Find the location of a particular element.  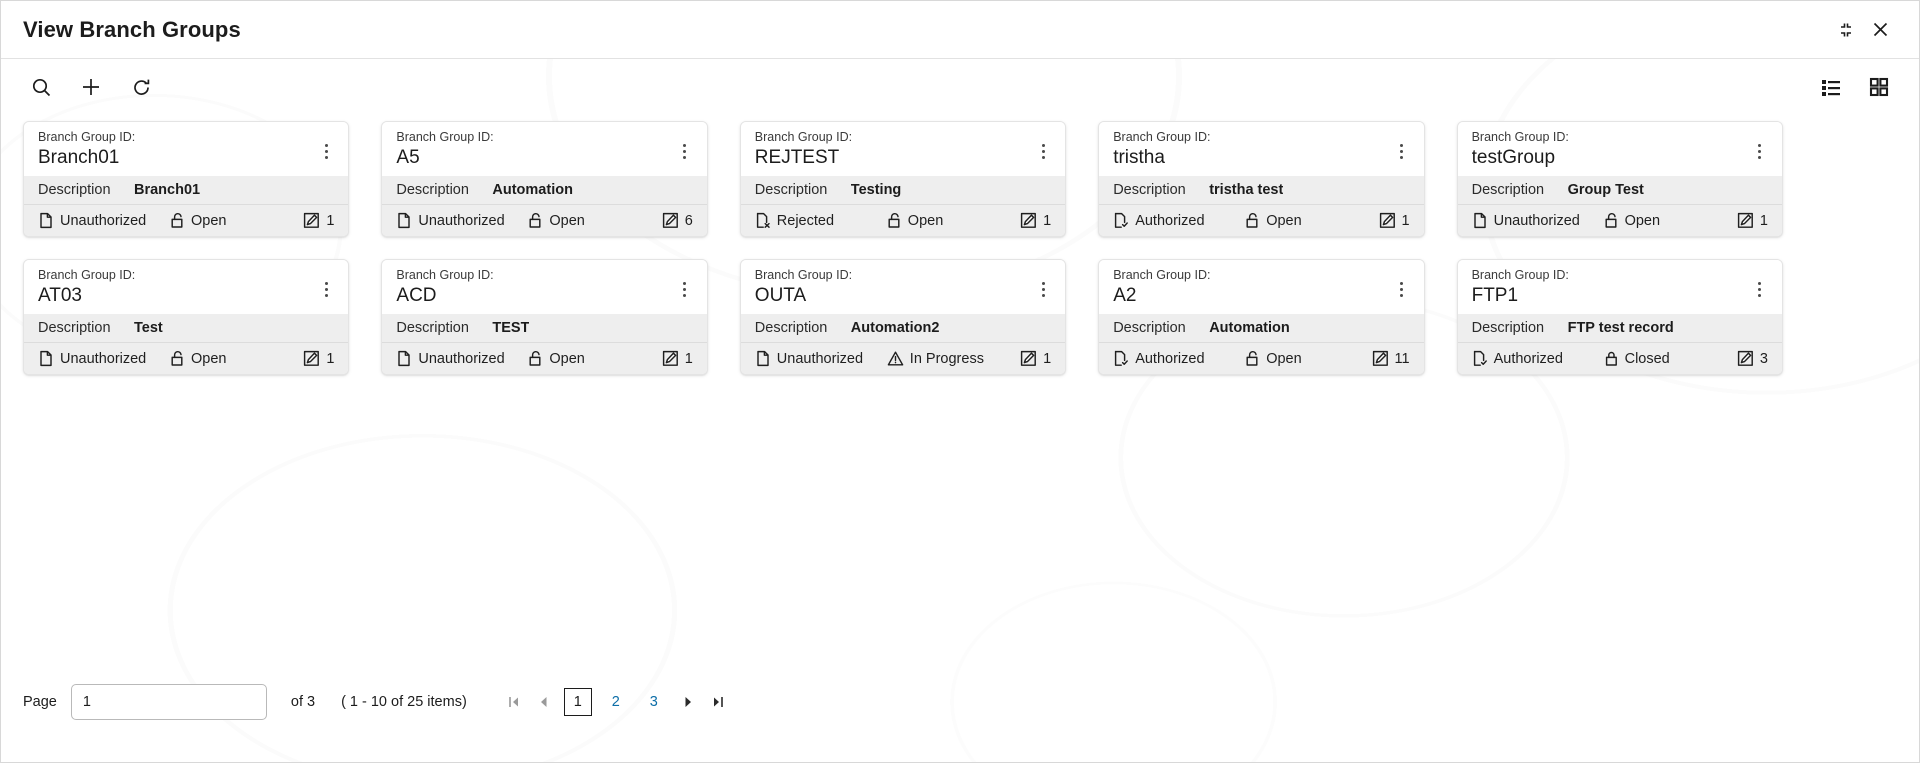

card-header-texts: Branch Group ID: ACD is located at coordinates (536, 288).